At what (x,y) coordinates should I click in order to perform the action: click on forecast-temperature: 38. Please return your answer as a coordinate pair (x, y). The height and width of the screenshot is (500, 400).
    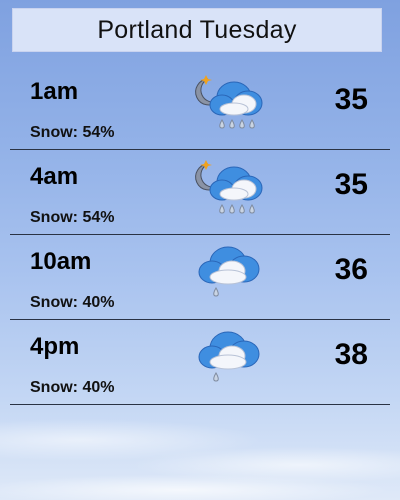
    Looking at the image, I should click on (351, 354).